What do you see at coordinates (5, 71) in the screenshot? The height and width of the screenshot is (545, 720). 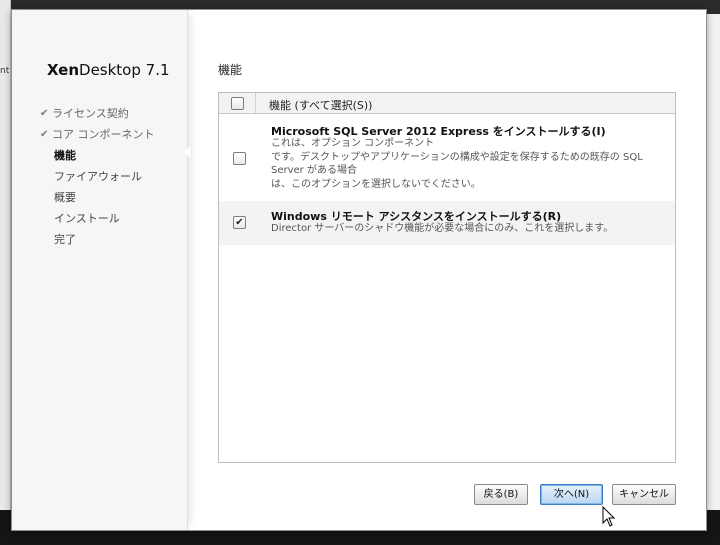 I see `background-window-text: nt` at bounding box center [5, 71].